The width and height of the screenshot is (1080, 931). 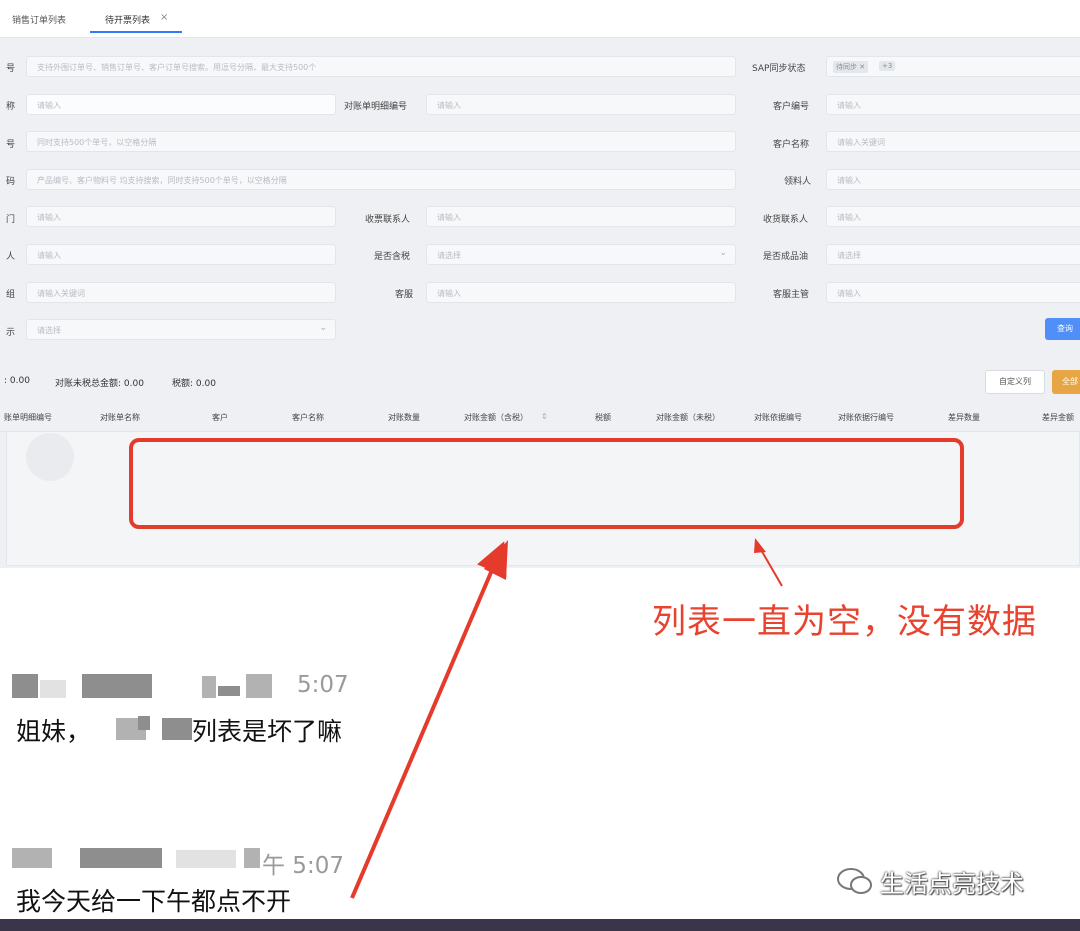 What do you see at coordinates (844, 622) in the screenshot?
I see `annotation-text: 列表一直为空，没有数据` at bounding box center [844, 622].